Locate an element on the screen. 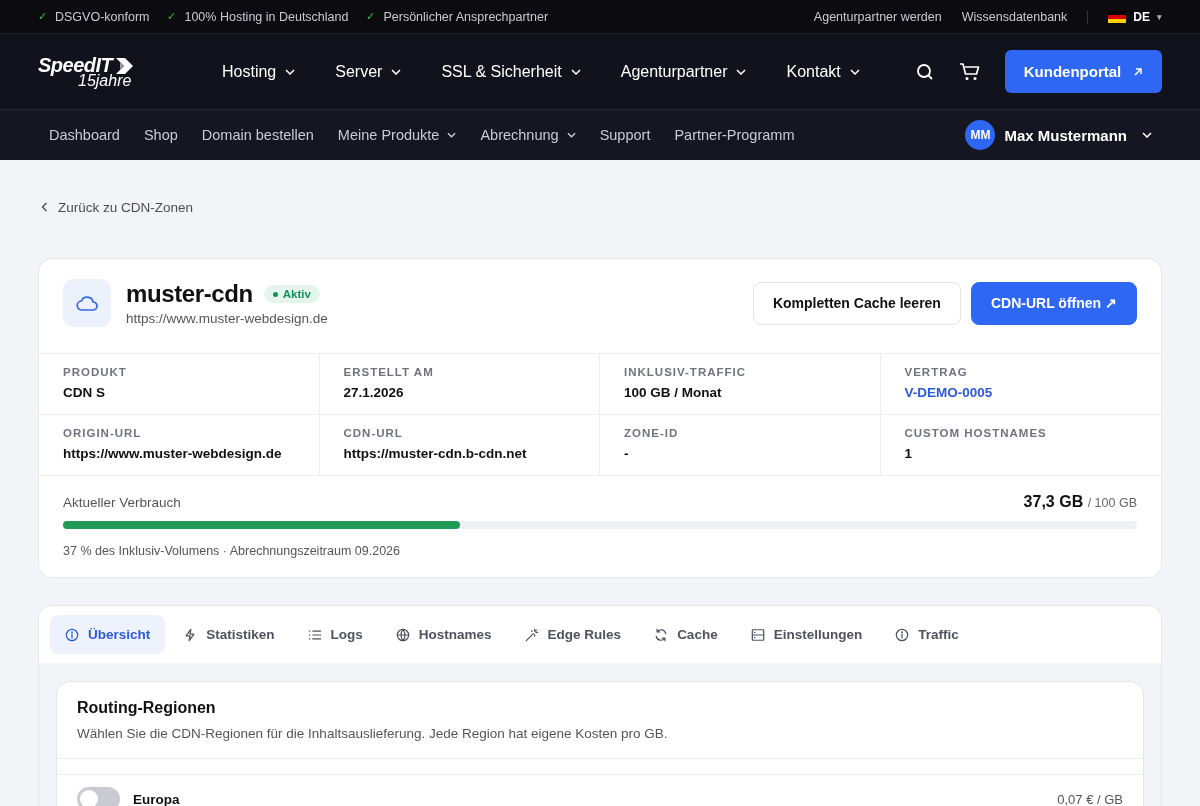  cloud-icon is located at coordinates (87, 303).